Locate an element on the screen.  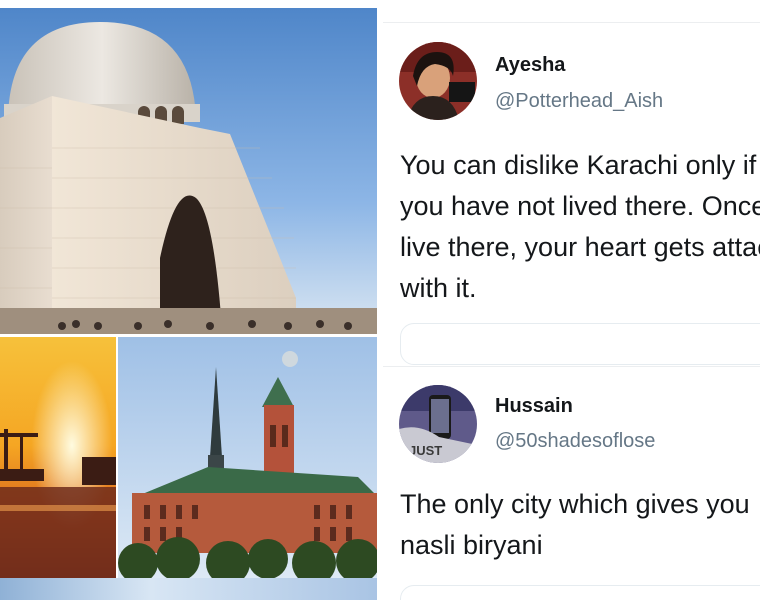
tweet-text-line: live there, your heart gets attached is located at coordinates (580, 247).